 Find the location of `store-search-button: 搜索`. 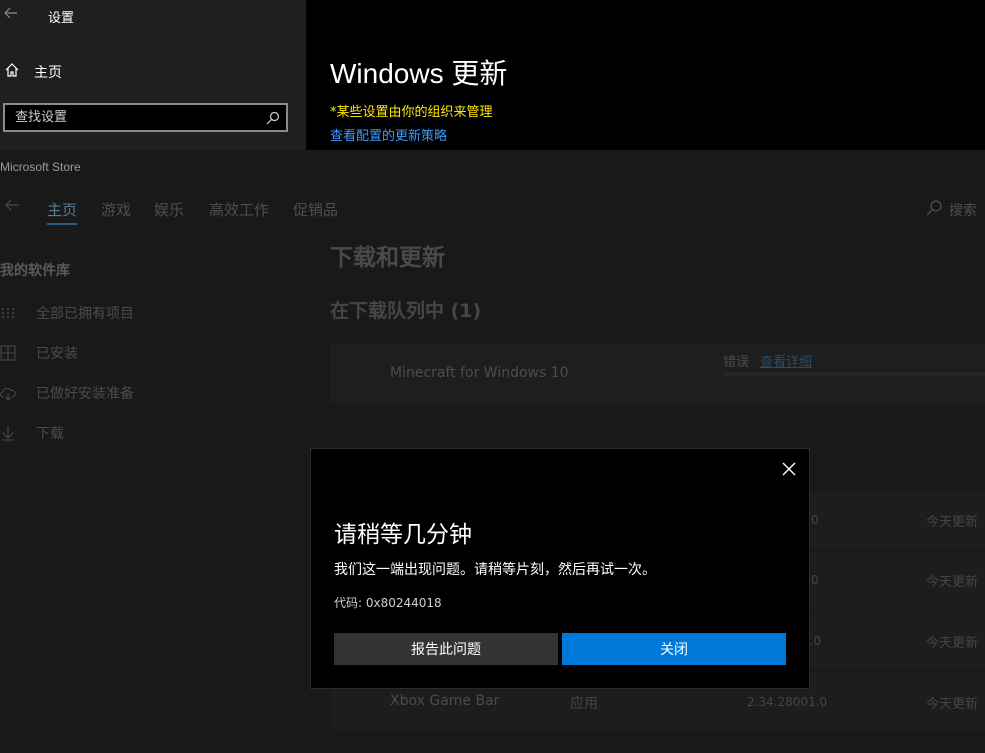

store-search-button: 搜索 is located at coordinates (951, 210).